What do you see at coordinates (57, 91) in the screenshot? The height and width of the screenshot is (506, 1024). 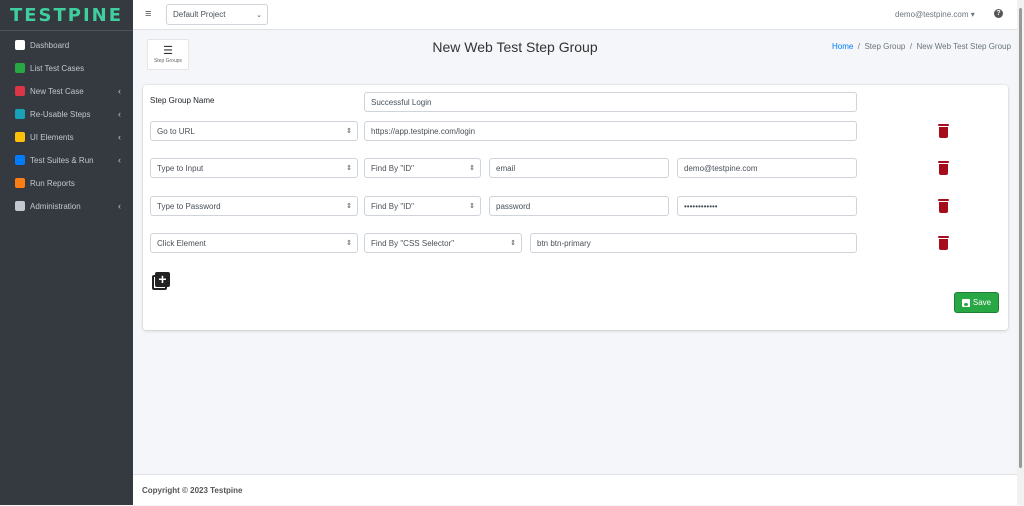 I see `sidebar-item-label: New Test Case` at bounding box center [57, 91].